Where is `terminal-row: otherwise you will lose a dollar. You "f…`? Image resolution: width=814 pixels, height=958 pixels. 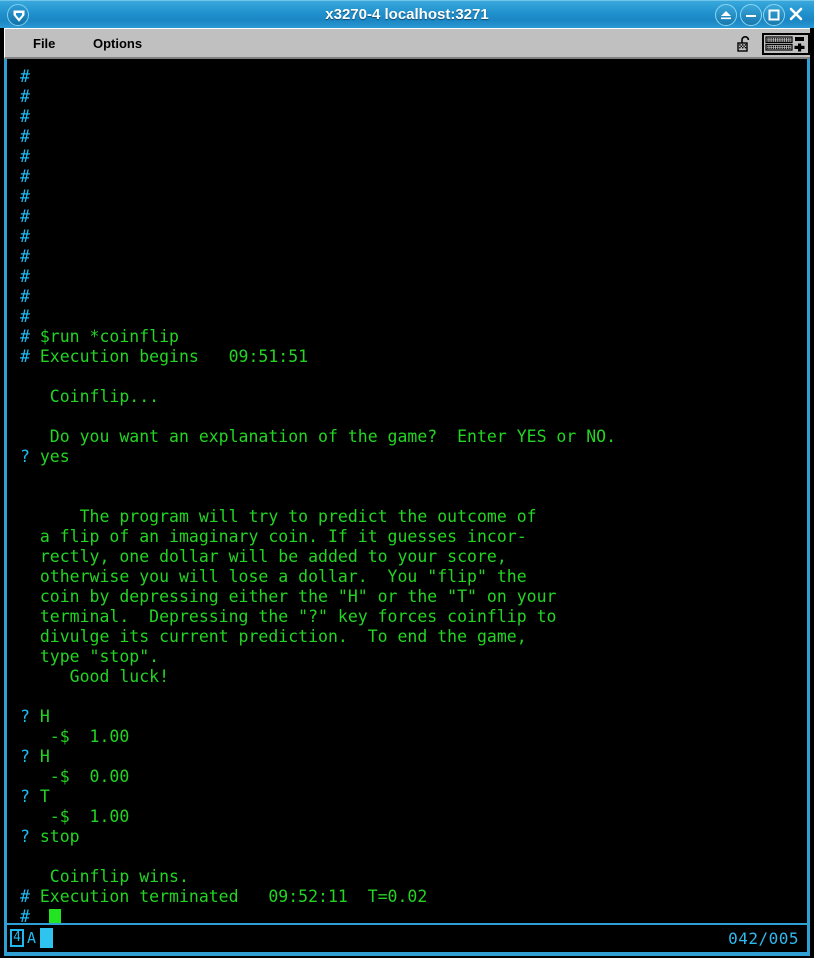 terminal-row: otherwise you will lose a dollar. You "f… is located at coordinates (273, 577).